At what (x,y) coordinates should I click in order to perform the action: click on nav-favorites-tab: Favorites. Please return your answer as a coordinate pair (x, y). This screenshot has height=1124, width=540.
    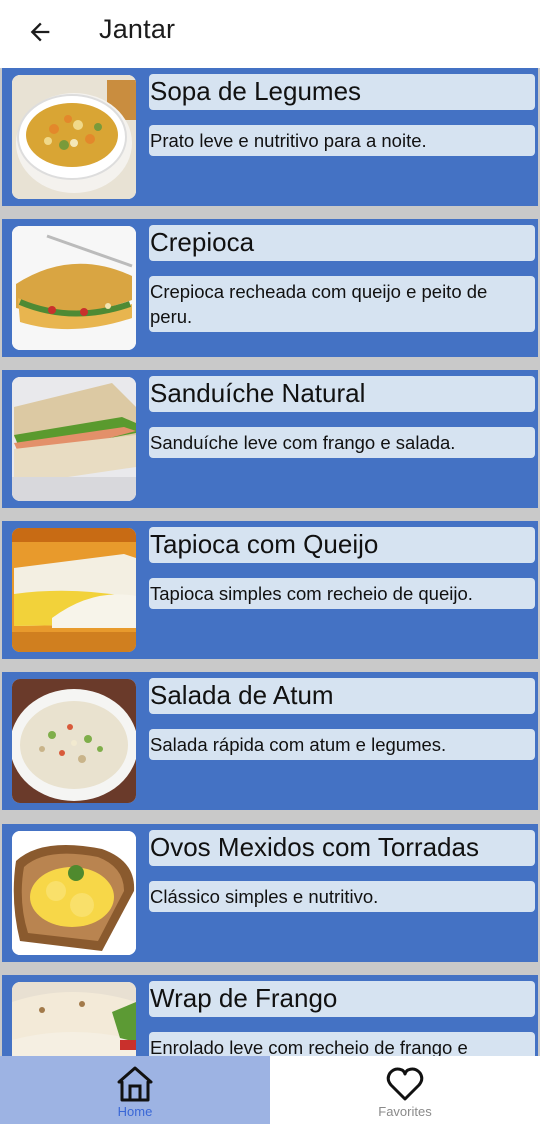
    Looking at the image, I should click on (405, 1090).